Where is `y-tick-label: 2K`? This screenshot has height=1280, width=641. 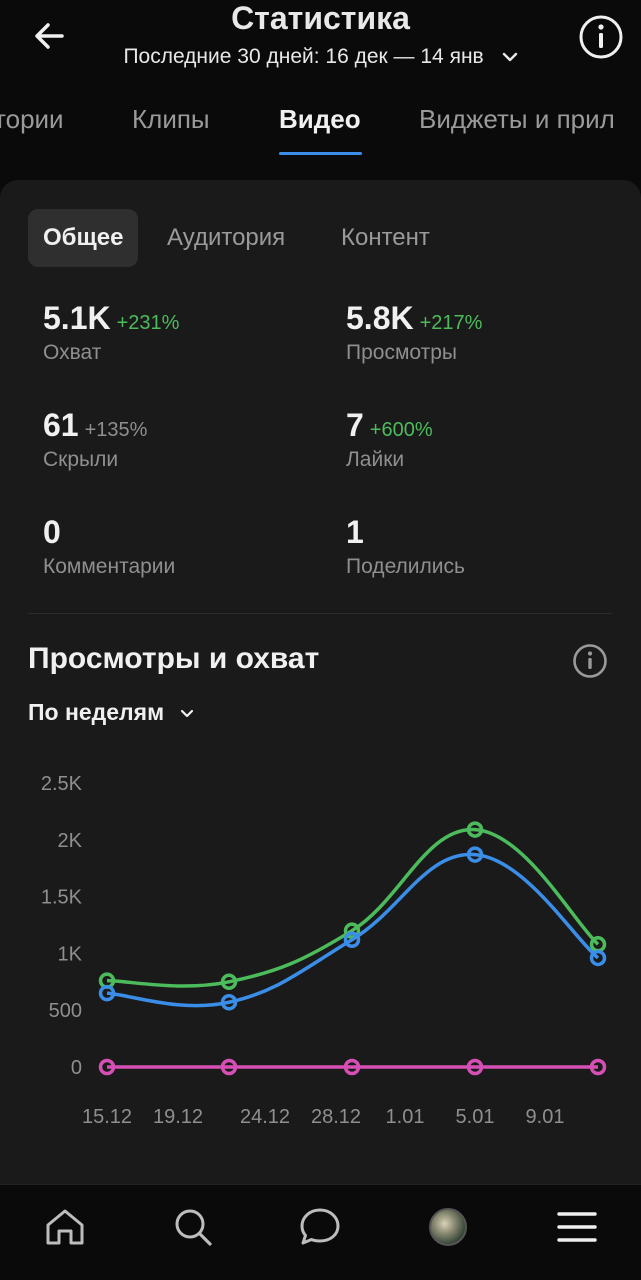
y-tick-label: 2K is located at coordinates (70, 841).